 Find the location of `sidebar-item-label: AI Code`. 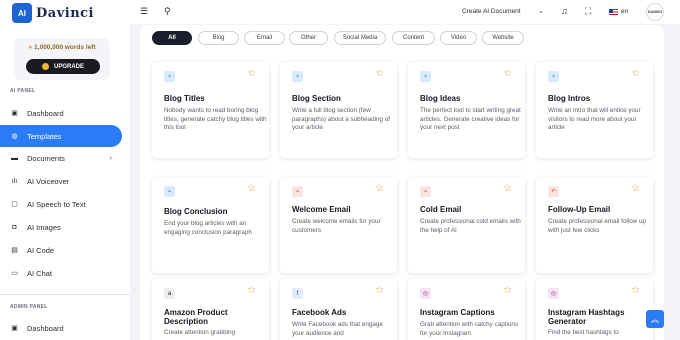

sidebar-item-label: AI Code is located at coordinates (41, 250).